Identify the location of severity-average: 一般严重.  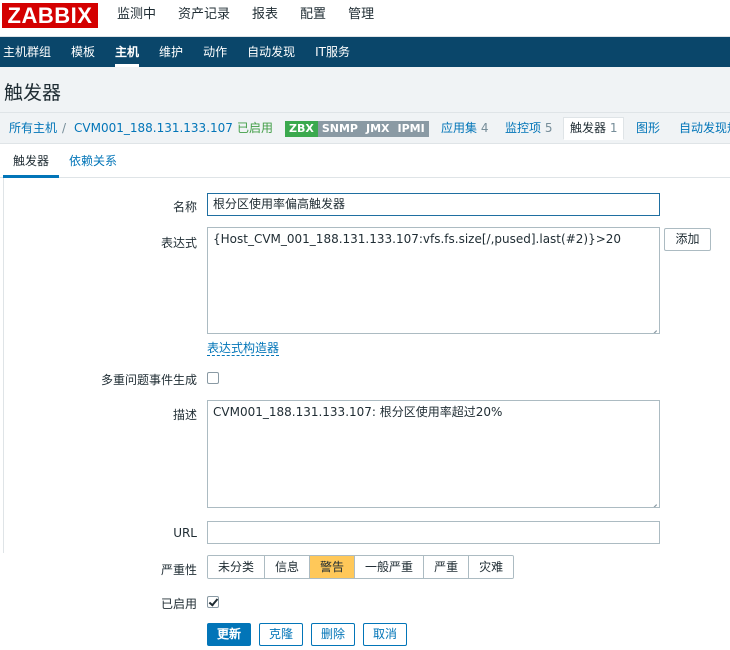
(390, 567).